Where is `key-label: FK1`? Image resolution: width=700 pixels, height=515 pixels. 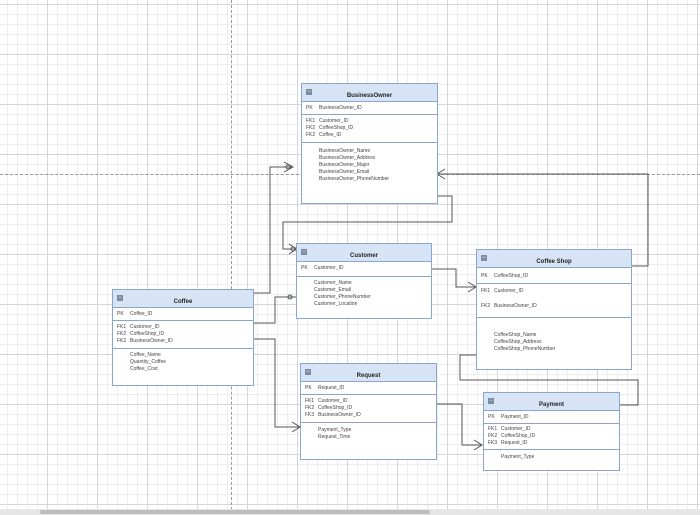 key-label: FK1 is located at coordinates (486, 291).